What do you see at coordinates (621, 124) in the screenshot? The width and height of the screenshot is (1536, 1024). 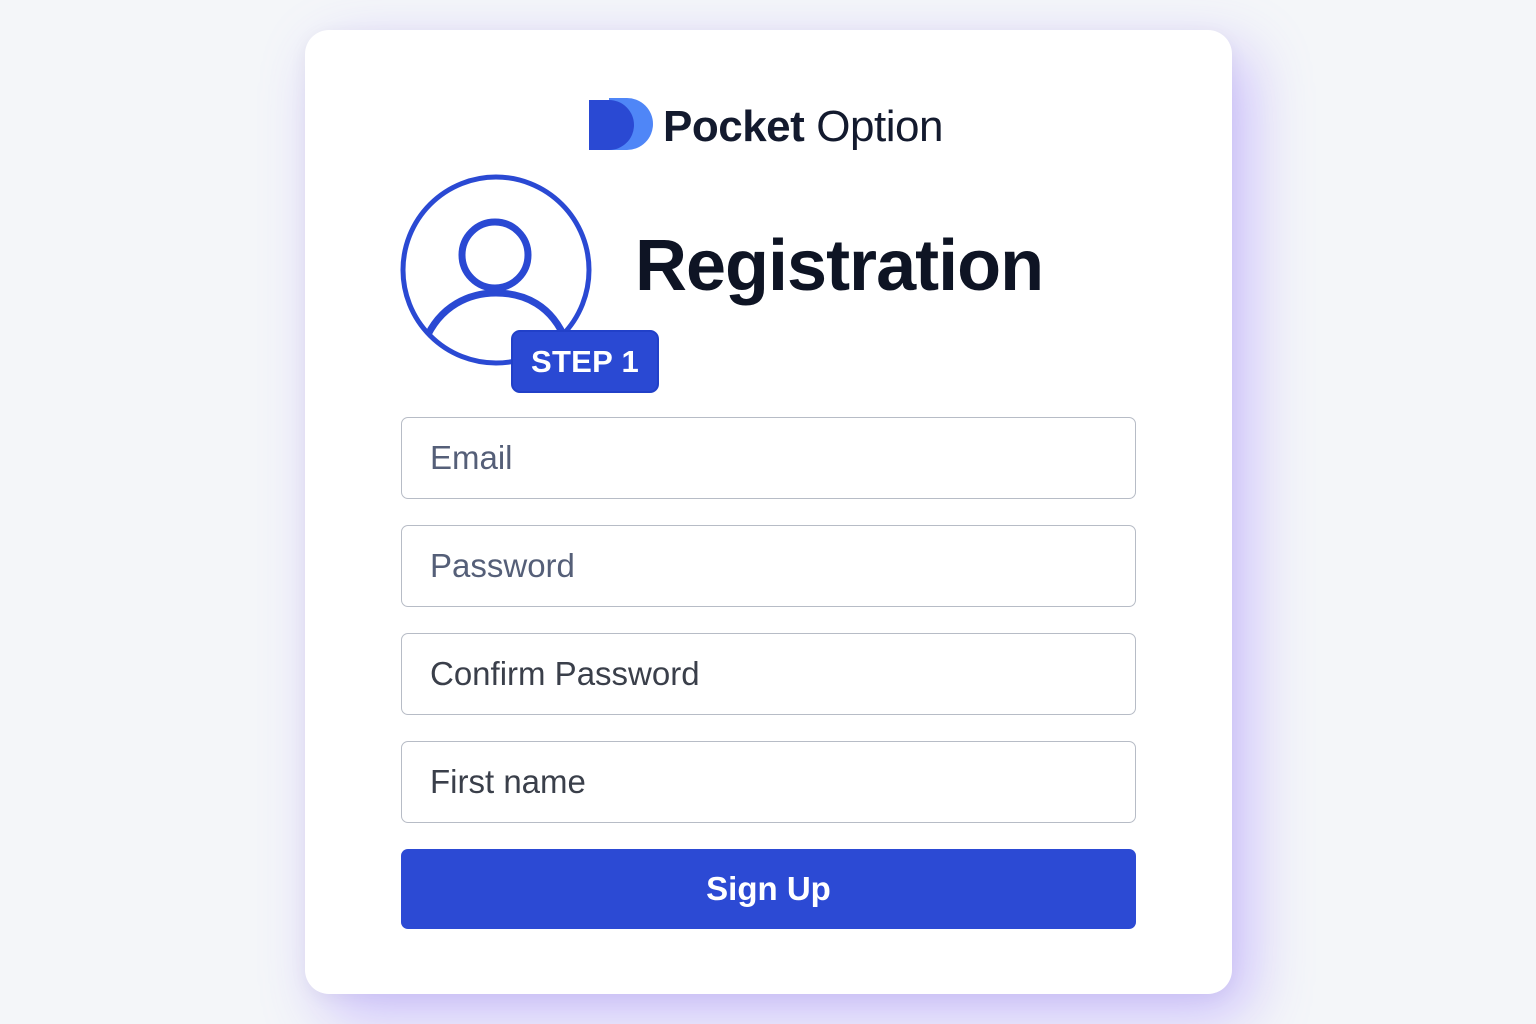 I see `pocket-option-logo-icon` at bounding box center [621, 124].